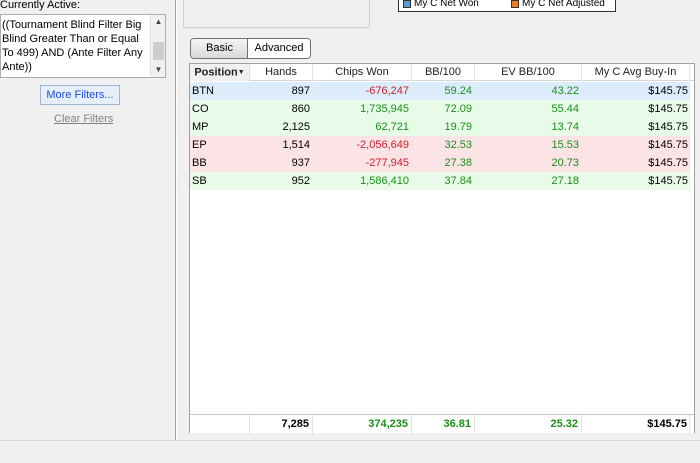  What do you see at coordinates (392, 127) in the screenshot?
I see `cell-chips-won: 62,721` at bounding box center [392, 127].